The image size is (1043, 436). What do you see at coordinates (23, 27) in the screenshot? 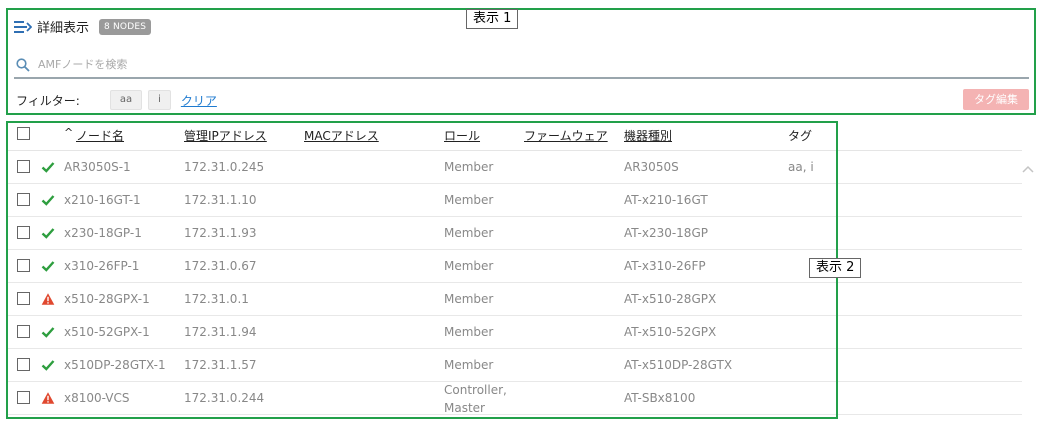
I see `list-expand-icon` at bounding box center [23, 27].